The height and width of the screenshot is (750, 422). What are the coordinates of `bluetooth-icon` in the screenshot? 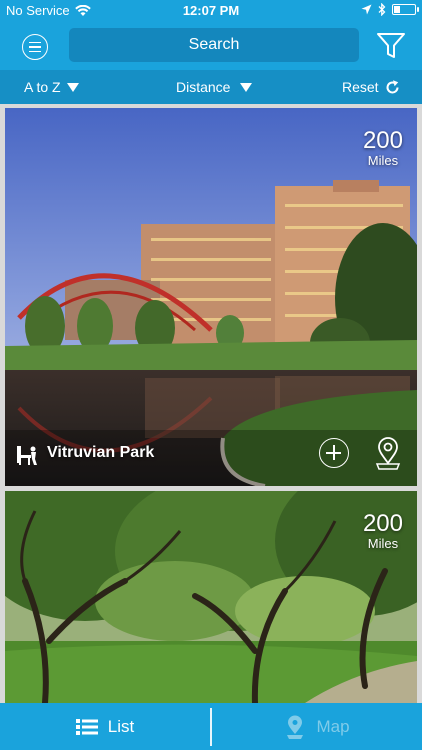 It's located at (382, 9).